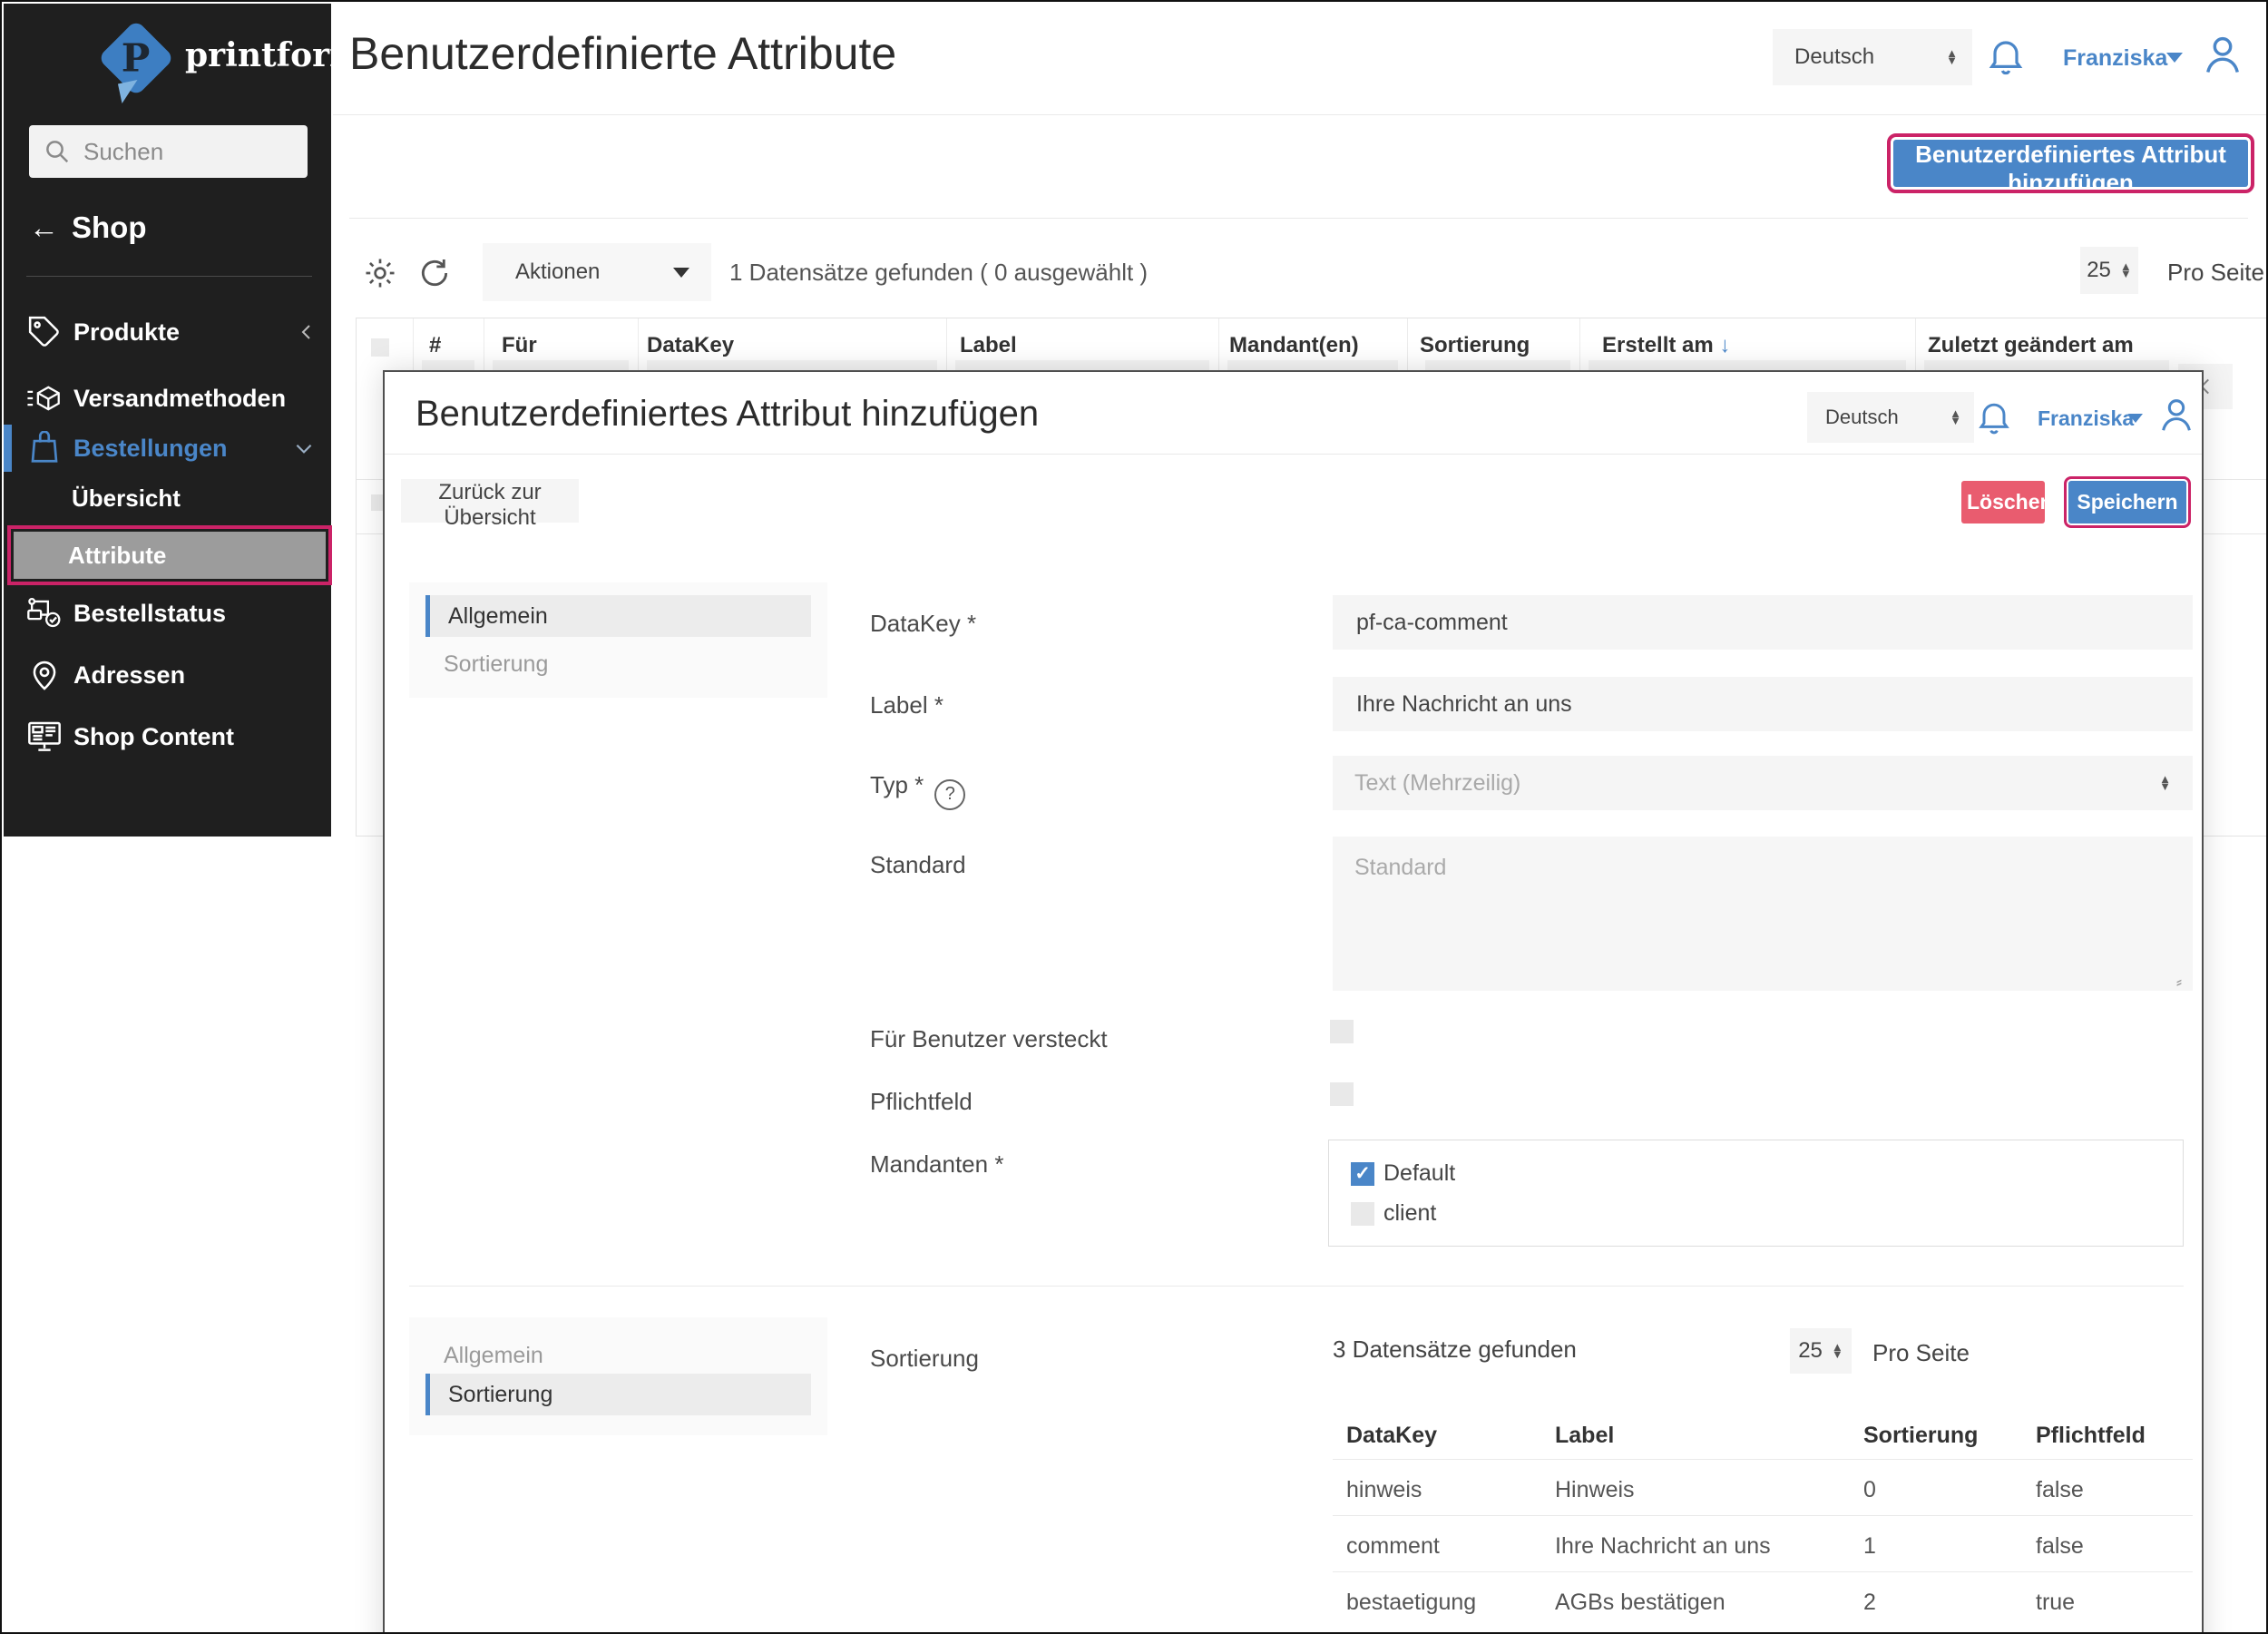 The height and width of the screenshot is (1634, 2268). What do you see at coordinates (1763, 914) in the screenshot?
I see `standard-textarea` at bounding box center [1763, 914].